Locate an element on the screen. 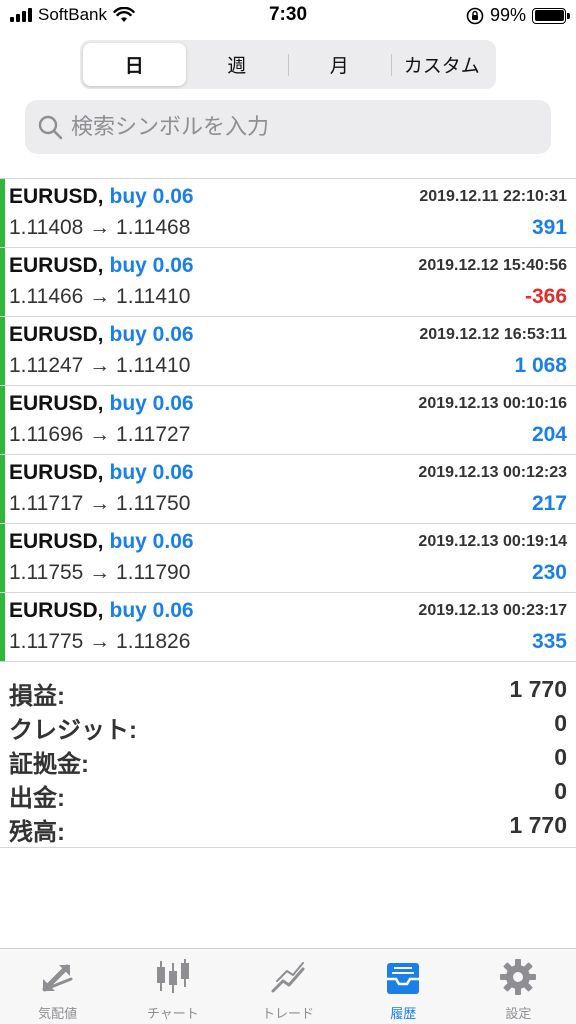 Image resolution: width=576 pixels, height=1024 pixels. tab-quotes: 気配値 is located at coordinates (57, 986).